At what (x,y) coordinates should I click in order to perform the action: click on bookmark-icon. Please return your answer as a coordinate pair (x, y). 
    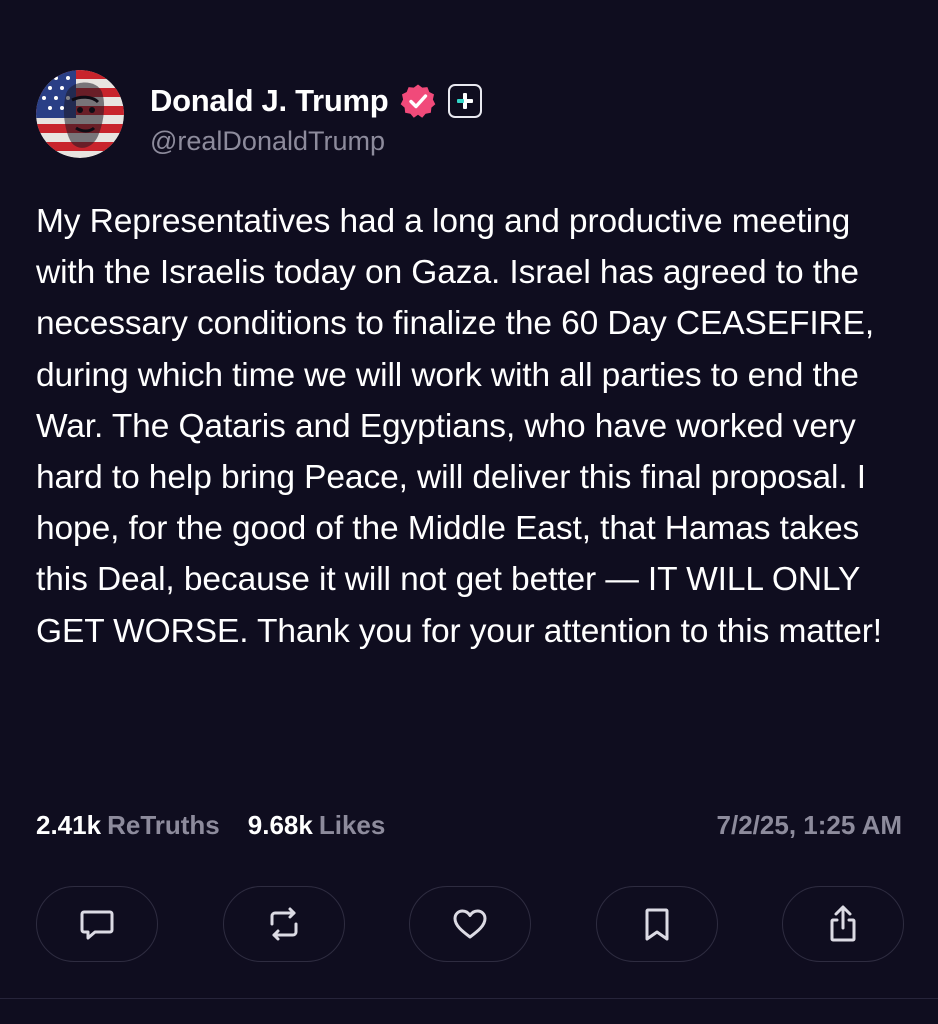
    Looking at the image, I should click on (656, 924).